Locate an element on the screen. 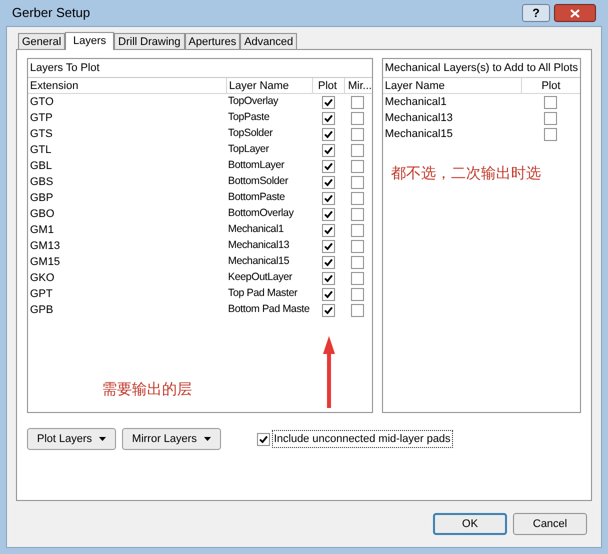 The height and width of the screenshot is (554, 608). dropdown-button: Mirror Layers is located at coordinates (171, 439).